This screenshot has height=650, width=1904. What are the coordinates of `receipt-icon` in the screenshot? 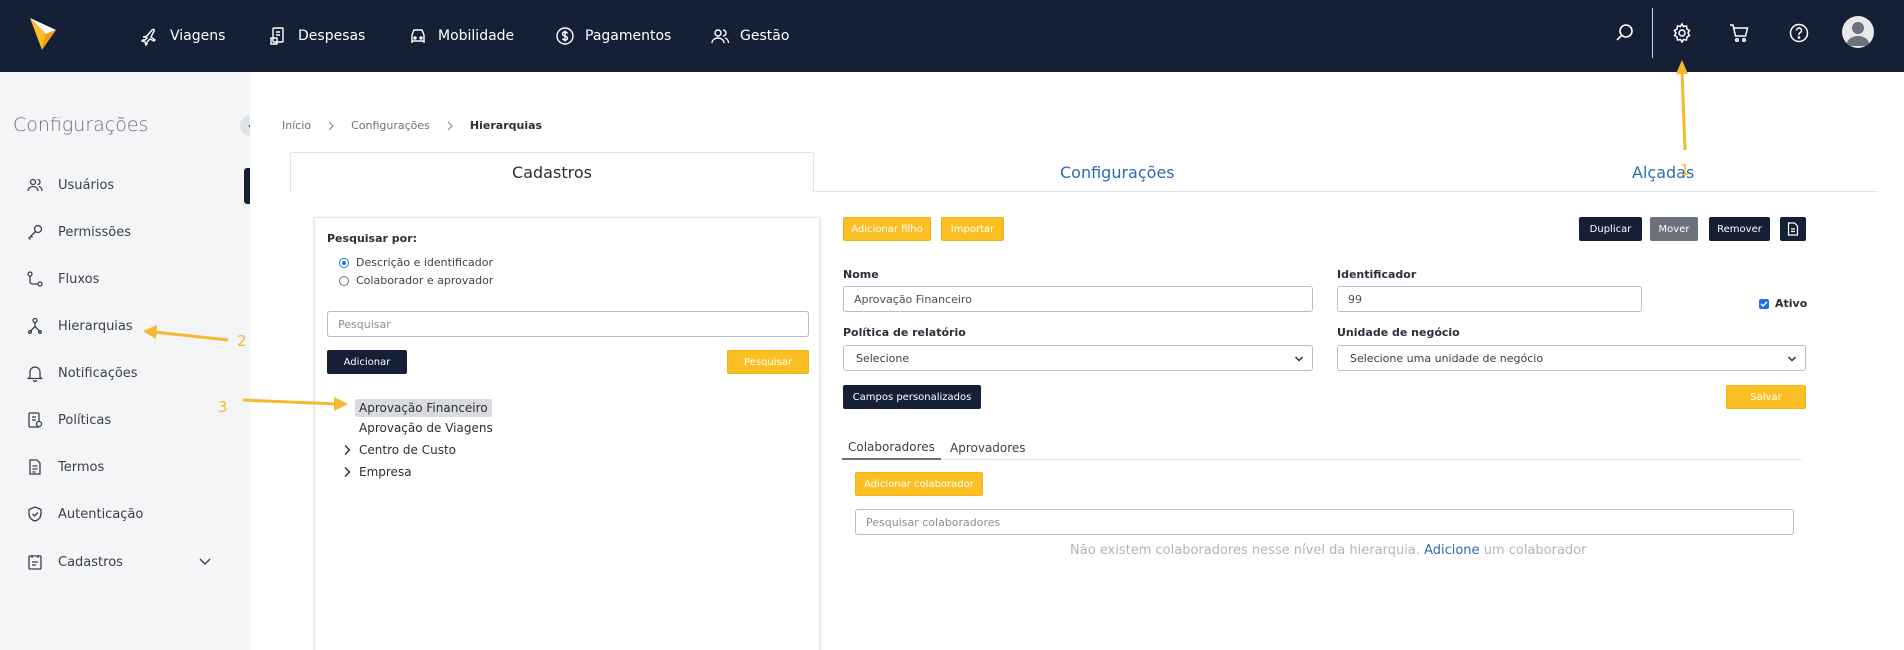 It's located at (277, 36).